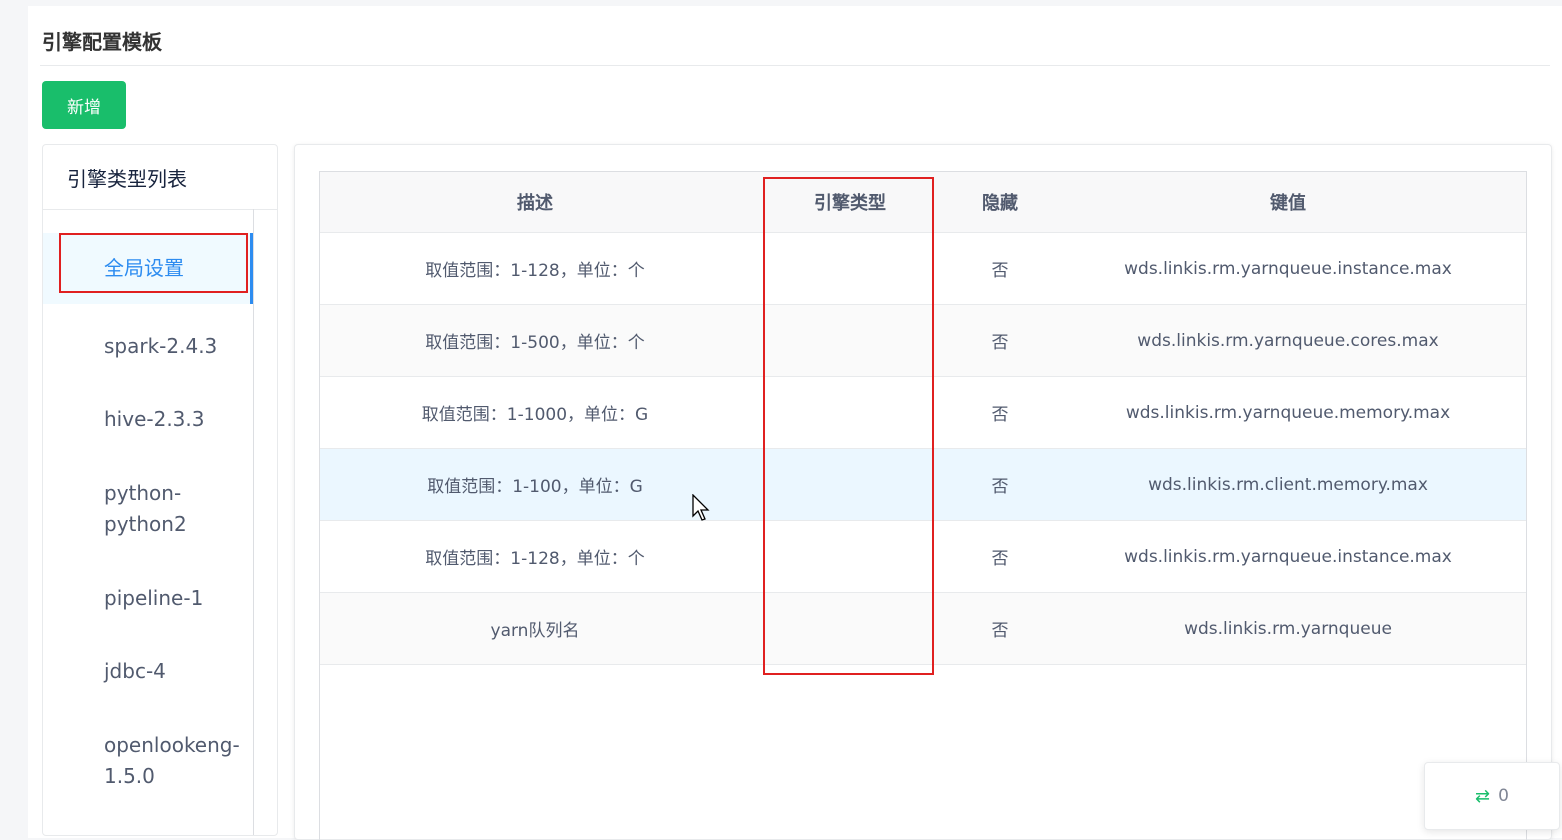  Describe the element at coordinates (535, 631) in the screenshot. I see `cell-description: yarn队列名` at that location.